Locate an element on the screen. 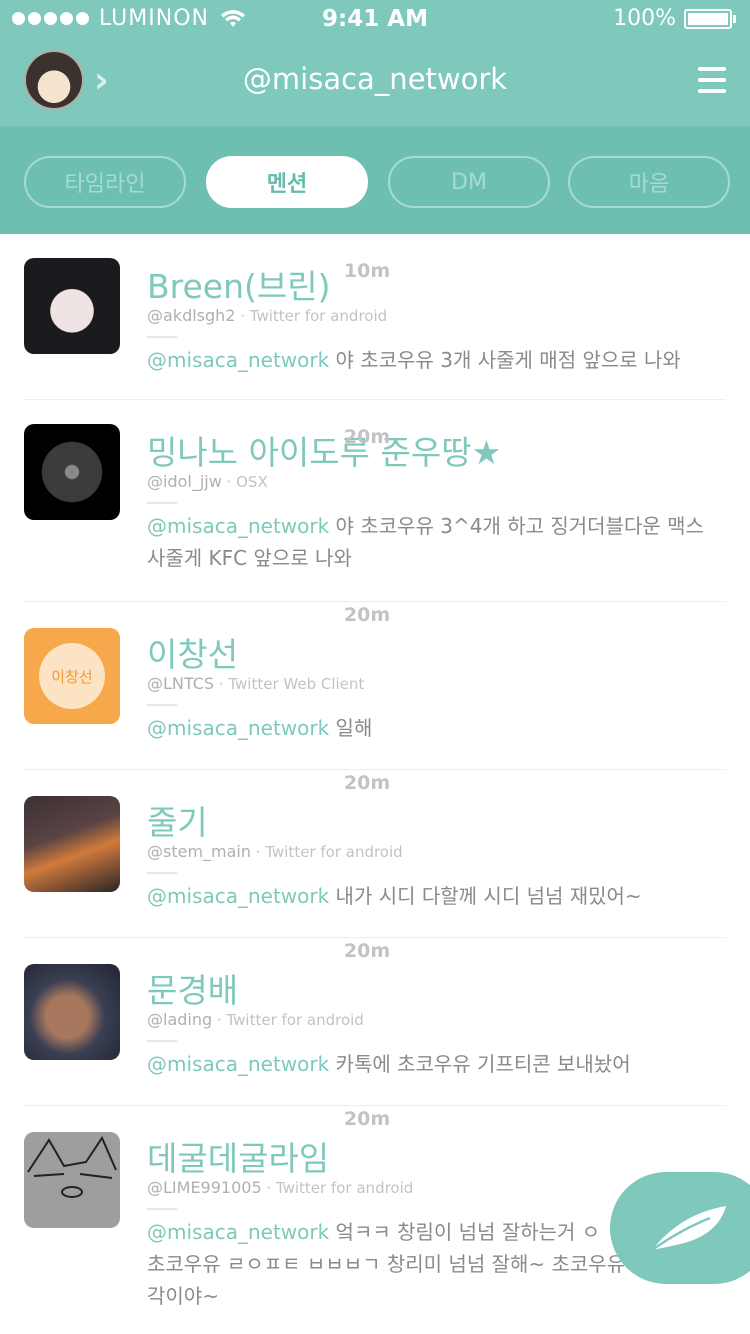 The width and height of the screenshot is (750, 1334). tab-bar: 타임라인 멘션 DM 마음 is located at coordinates (375, 180).